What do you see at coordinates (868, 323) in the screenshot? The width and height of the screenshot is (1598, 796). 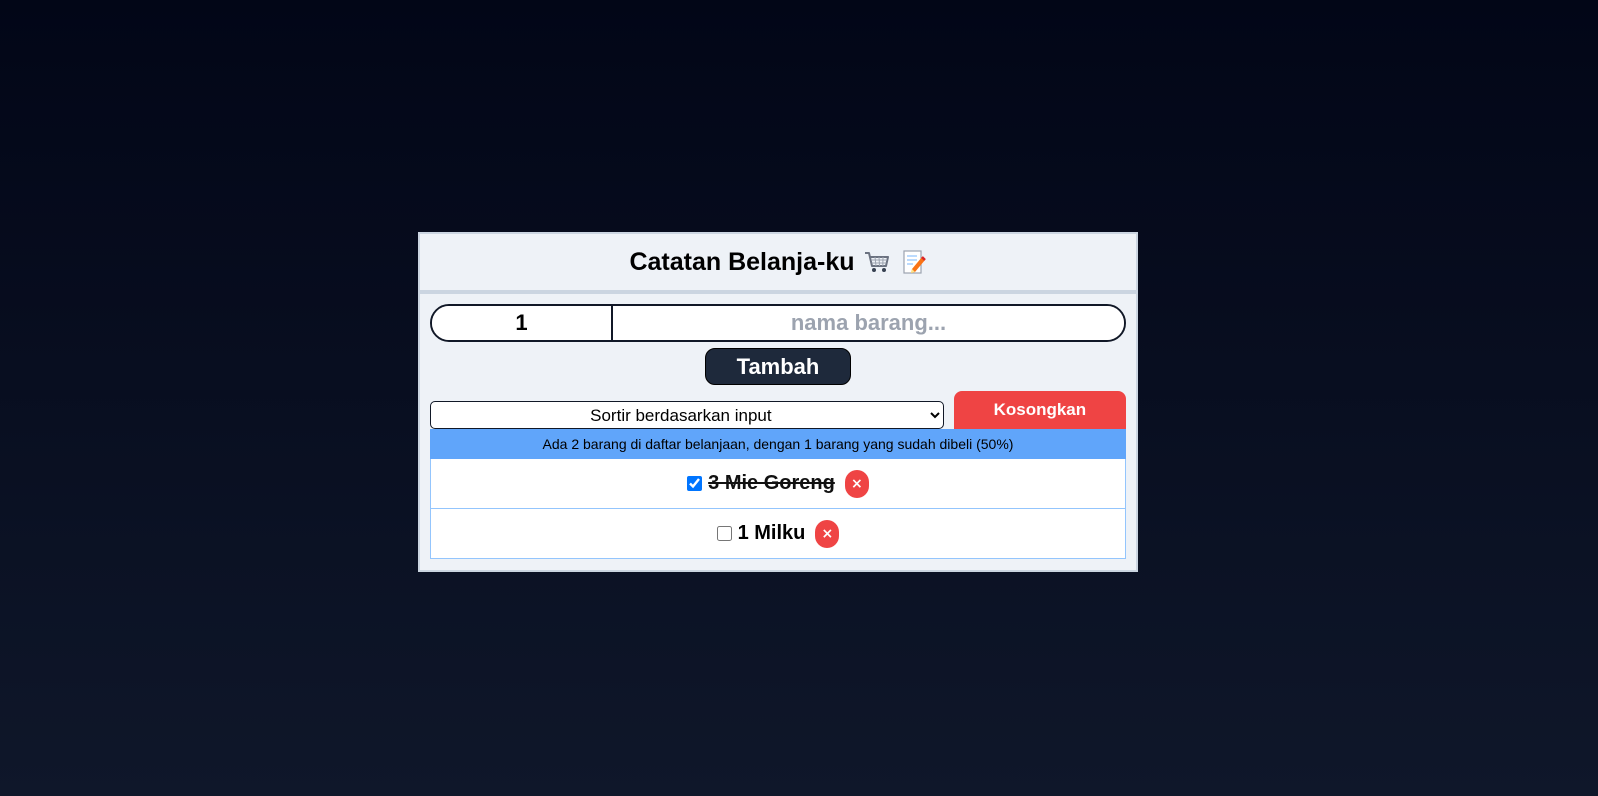 I see `item-name-input` at bounding box center [868, 323].